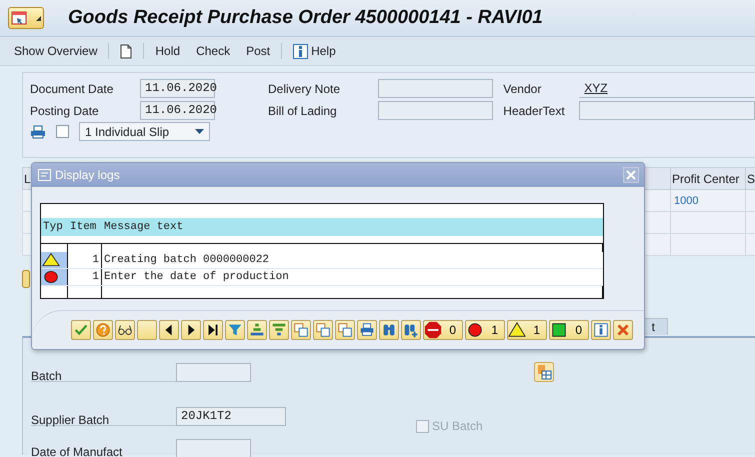 The height and width of the screenshot is (457, 755). Describe the element at coordinates (305, 18) in the screenshot. I see `window-title: Goods Receipt Purchase Order 4500000141 - RAVI01` at that location.